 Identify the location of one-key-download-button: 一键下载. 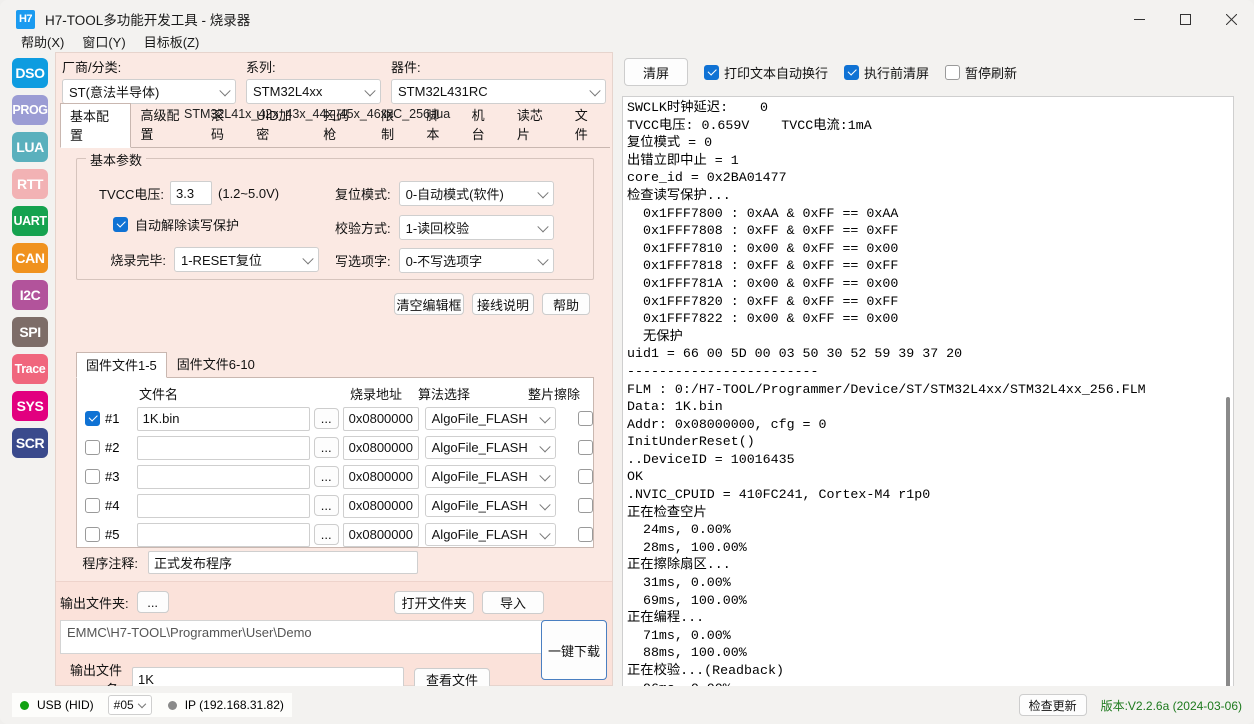
(574, 650).